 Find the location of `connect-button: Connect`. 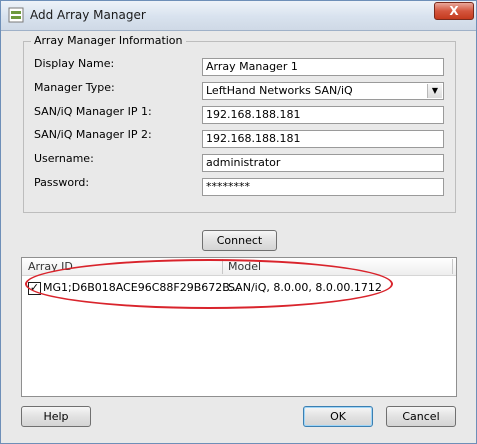

connect-button: Connect is located at coordinates (239, 240).